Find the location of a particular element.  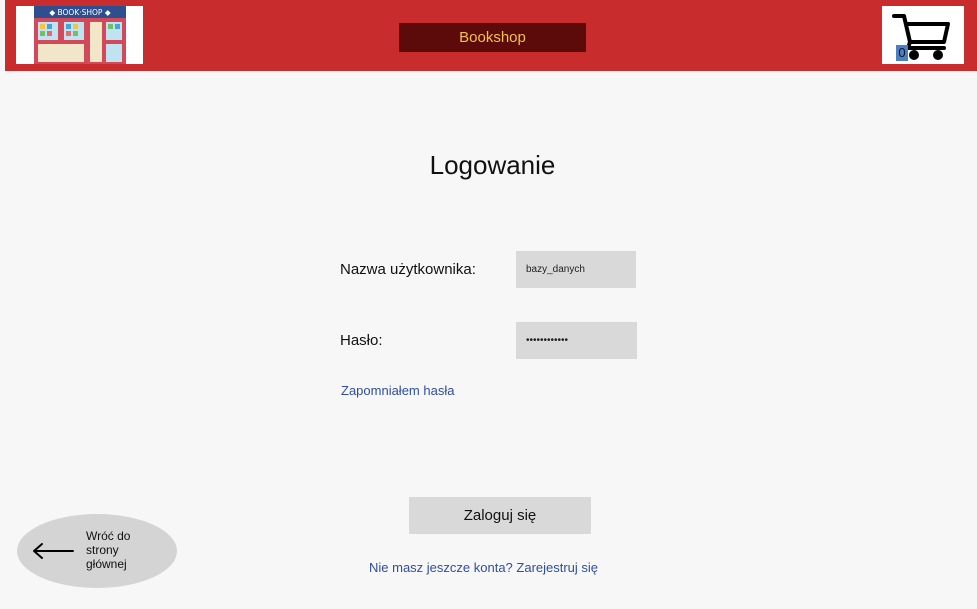

password-input: •••••••••••• is located at coordinates (576, 340).